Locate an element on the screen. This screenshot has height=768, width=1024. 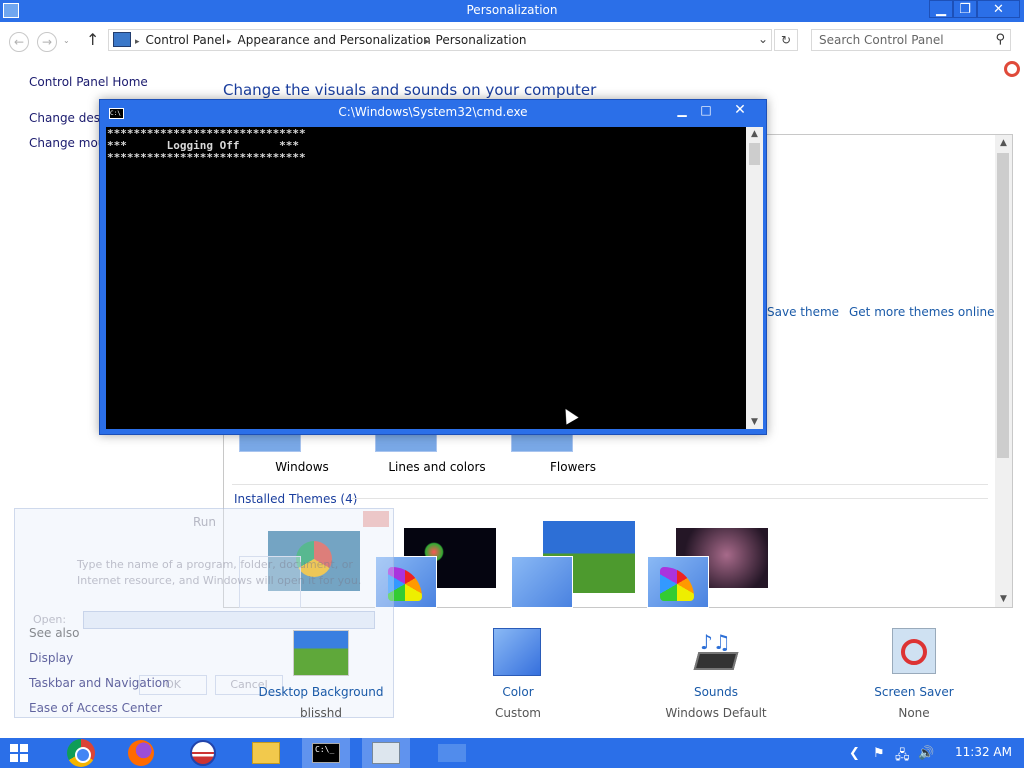
taskbar-run is located at coordinates (448, 753).